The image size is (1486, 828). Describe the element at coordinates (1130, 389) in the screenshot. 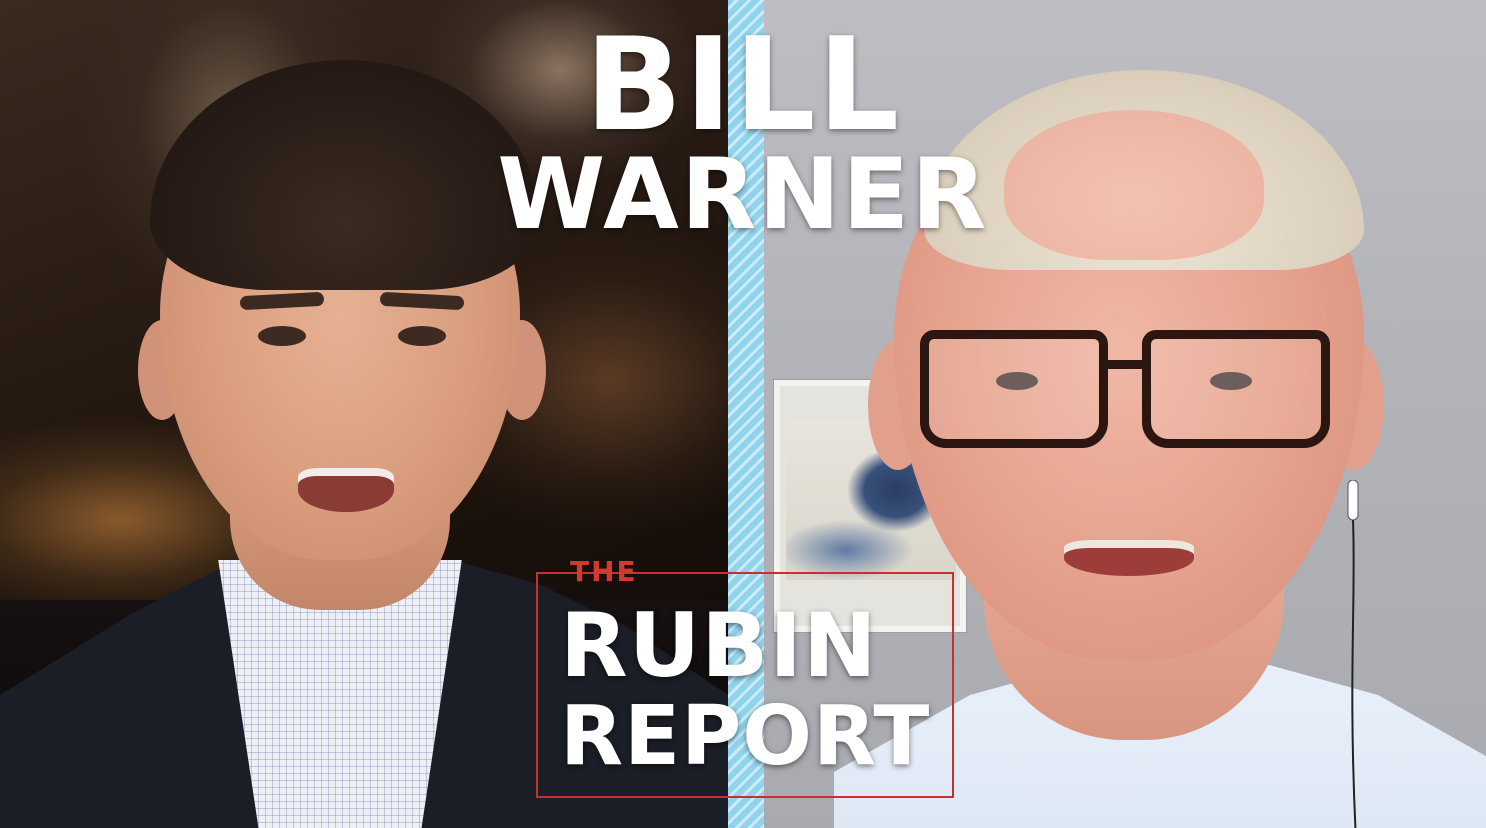

I see `guest-glasses` at that location.